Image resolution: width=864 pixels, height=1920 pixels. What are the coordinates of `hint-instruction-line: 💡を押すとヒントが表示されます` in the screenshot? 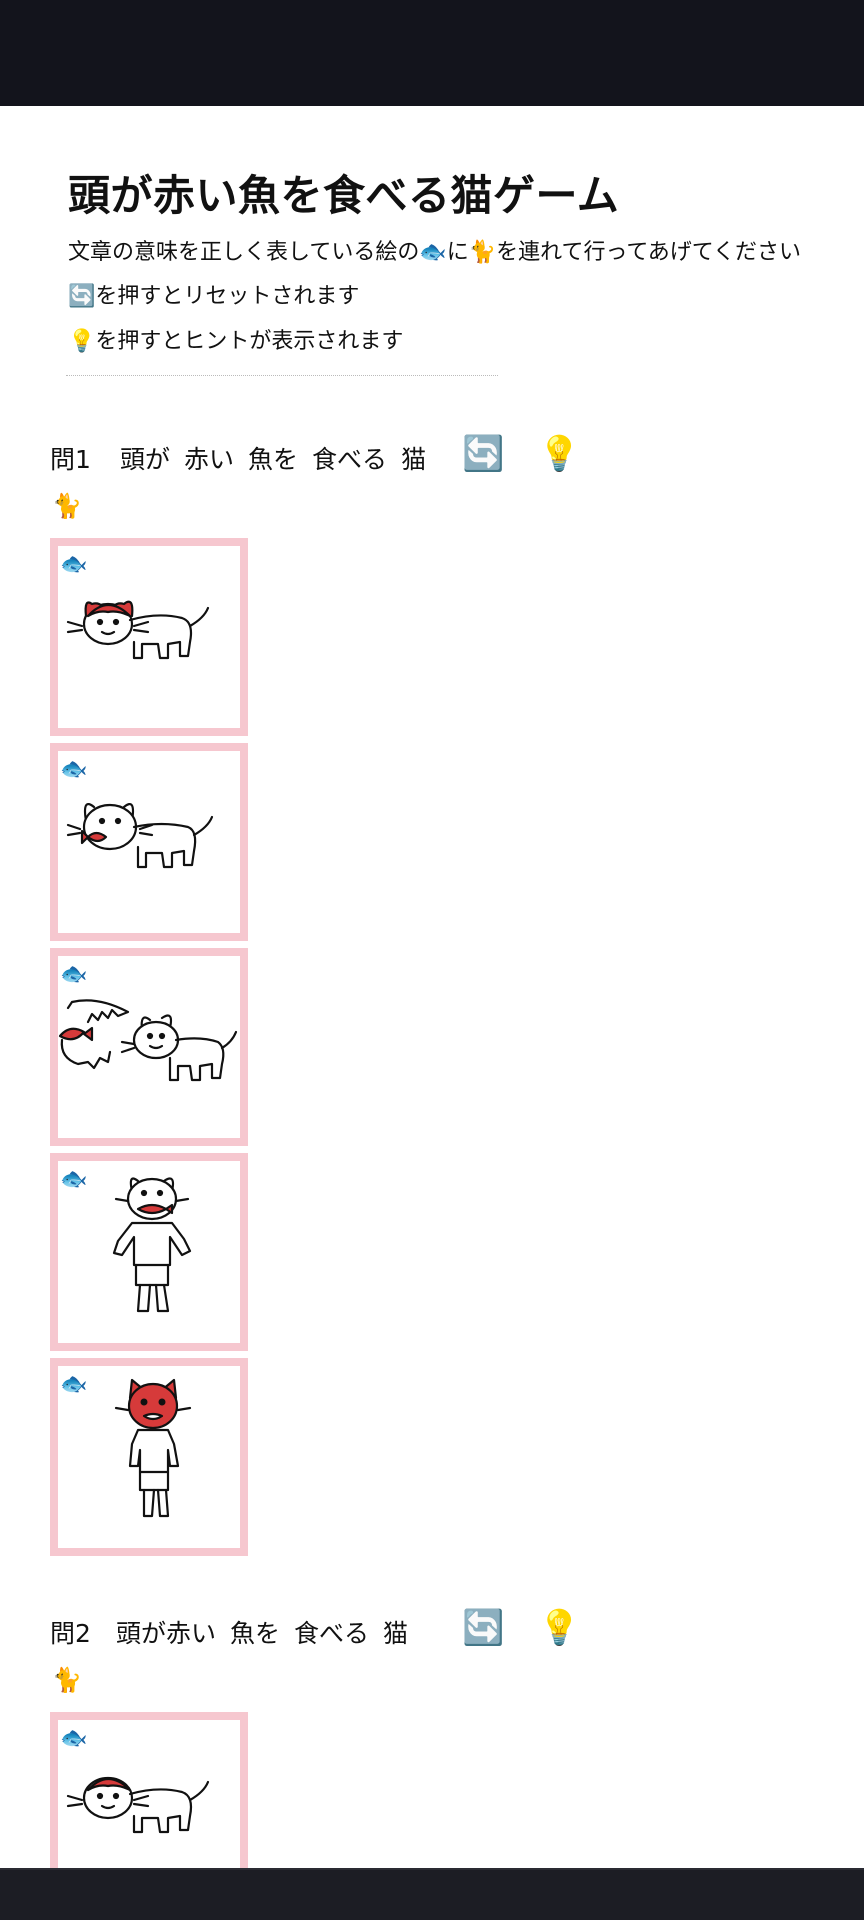 It's located at (236, 341).